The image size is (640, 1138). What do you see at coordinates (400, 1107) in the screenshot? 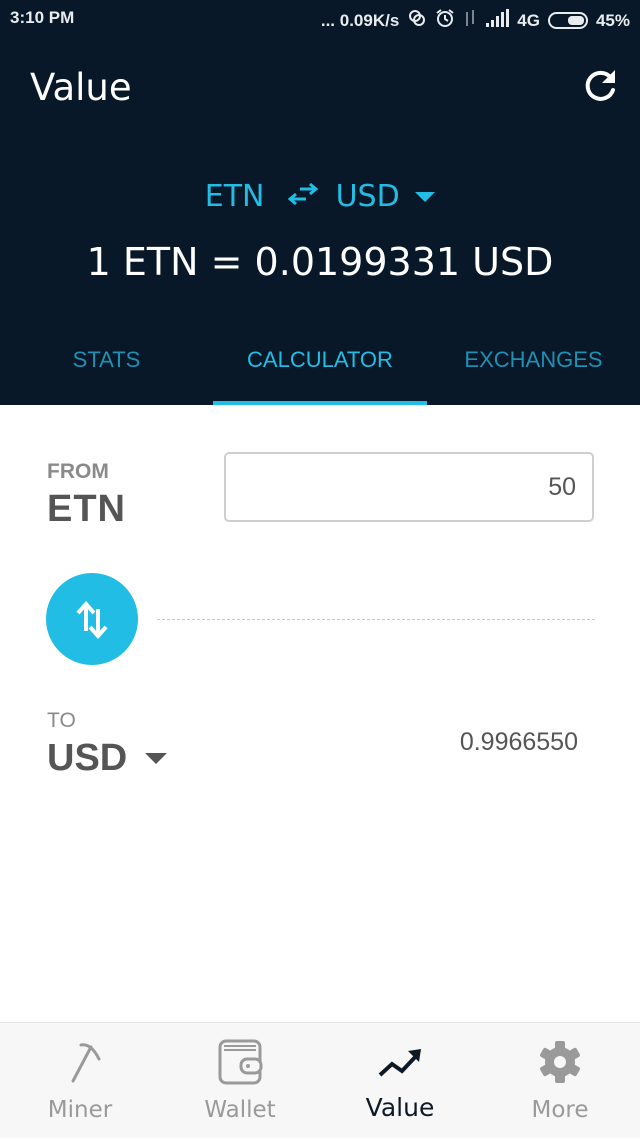
I see `nav-label: Value` at bounding box center [400, 1107].